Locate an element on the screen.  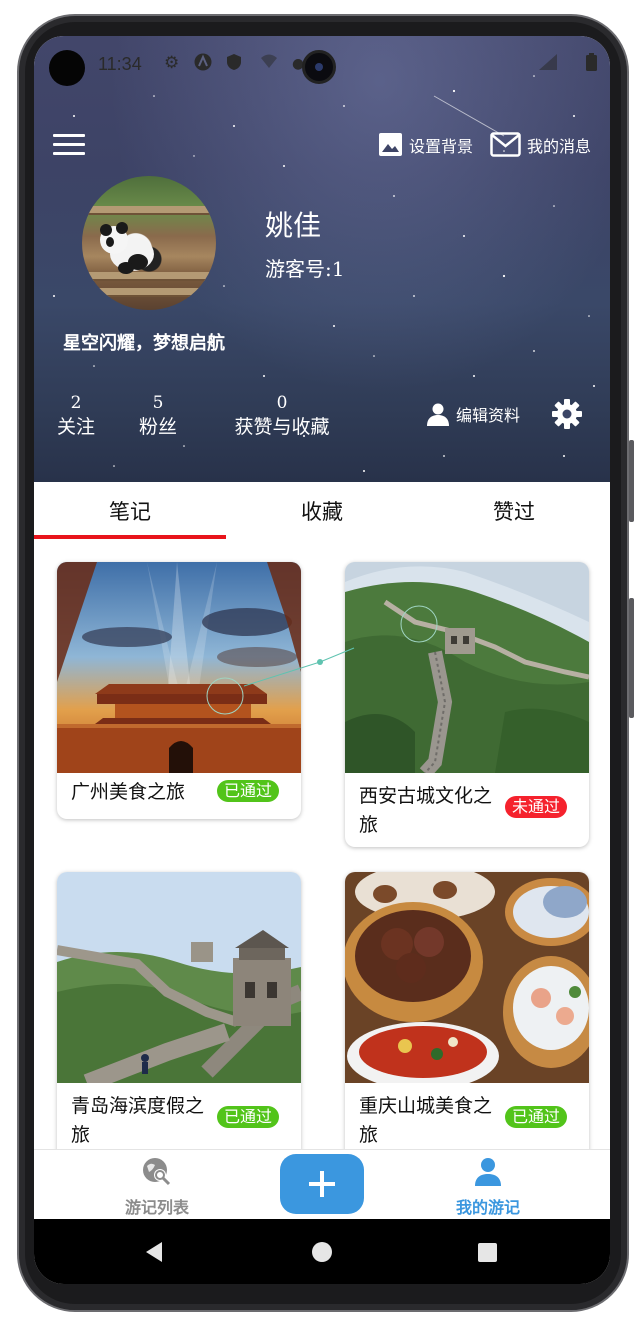
tab-notes: 笔记 is located at coordinates (130, 511).